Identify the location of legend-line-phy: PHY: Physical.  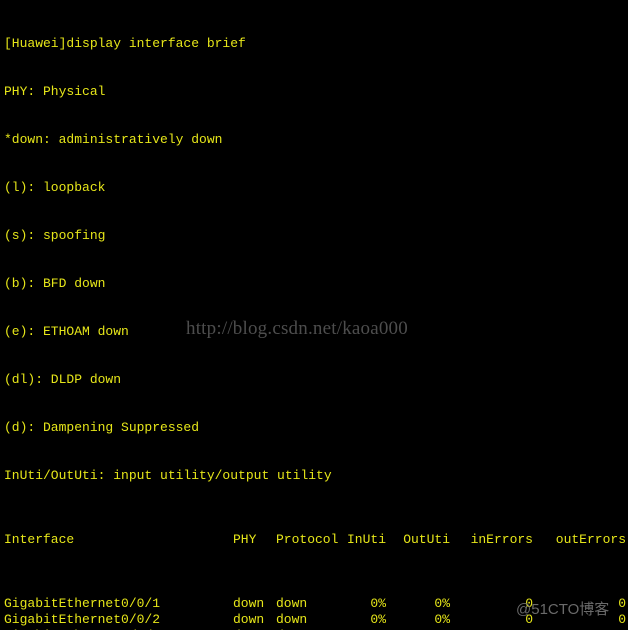
(55, 91).